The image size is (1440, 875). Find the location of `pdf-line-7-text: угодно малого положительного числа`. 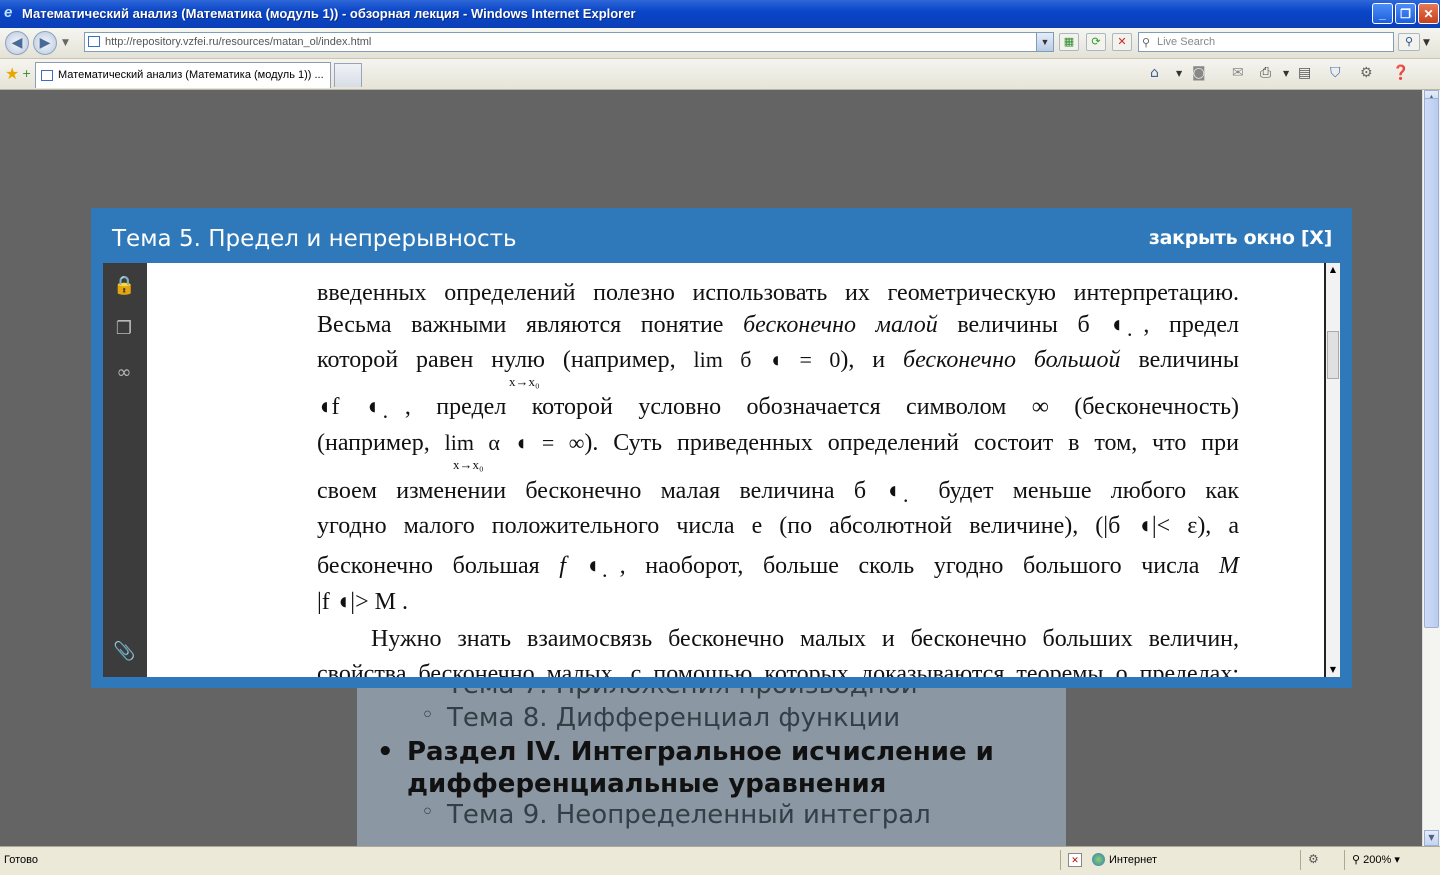

pdf-line-7-text: угодно малого положительного числа is located at coordinates (526, 526).